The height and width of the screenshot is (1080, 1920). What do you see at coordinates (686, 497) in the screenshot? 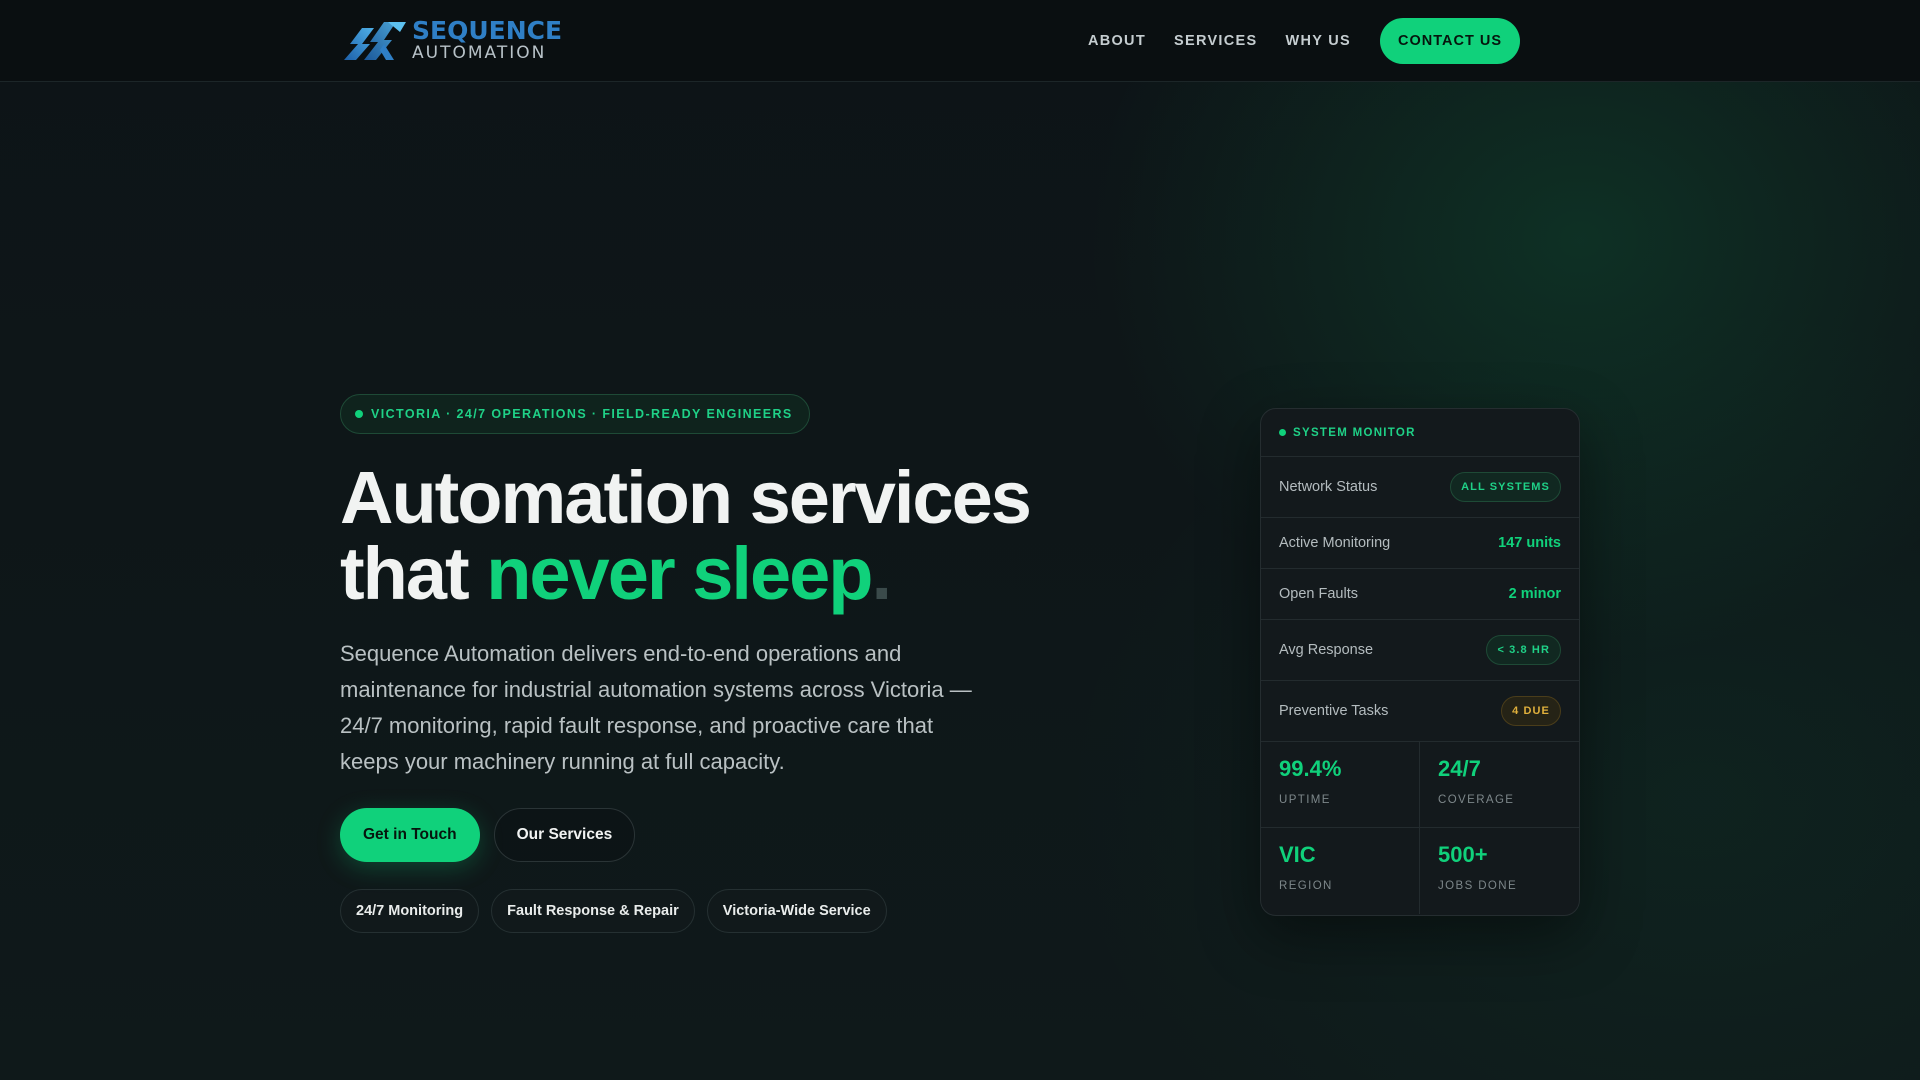
I see `headline-line-1: Automation services` at bounding box center [686, 497].